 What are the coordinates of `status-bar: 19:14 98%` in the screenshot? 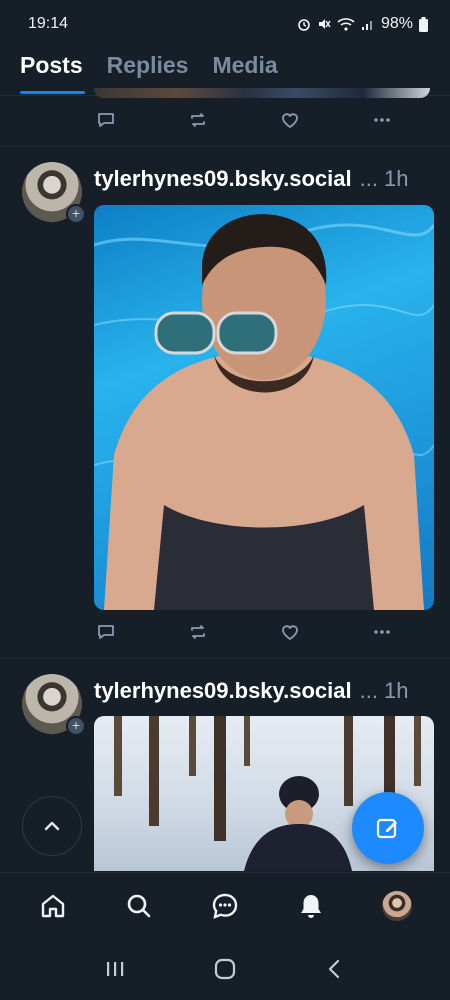 It's located at (225, 24).